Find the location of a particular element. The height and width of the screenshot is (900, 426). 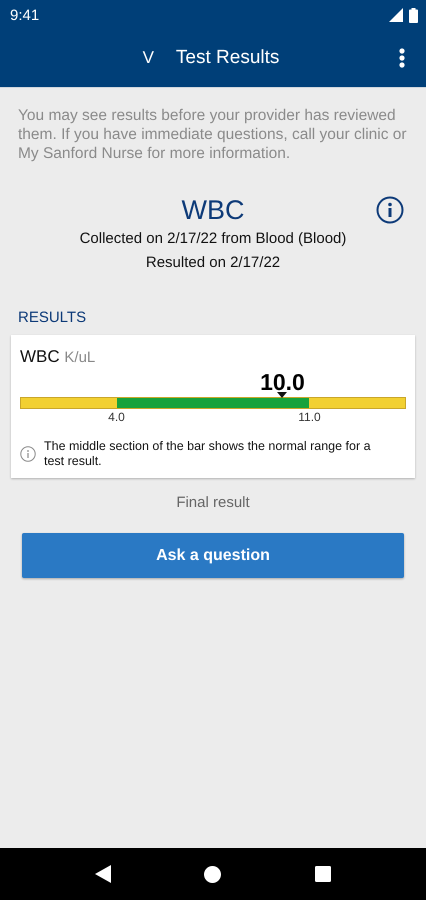

status-time: 9:41 is located at coordinates (25, 15).